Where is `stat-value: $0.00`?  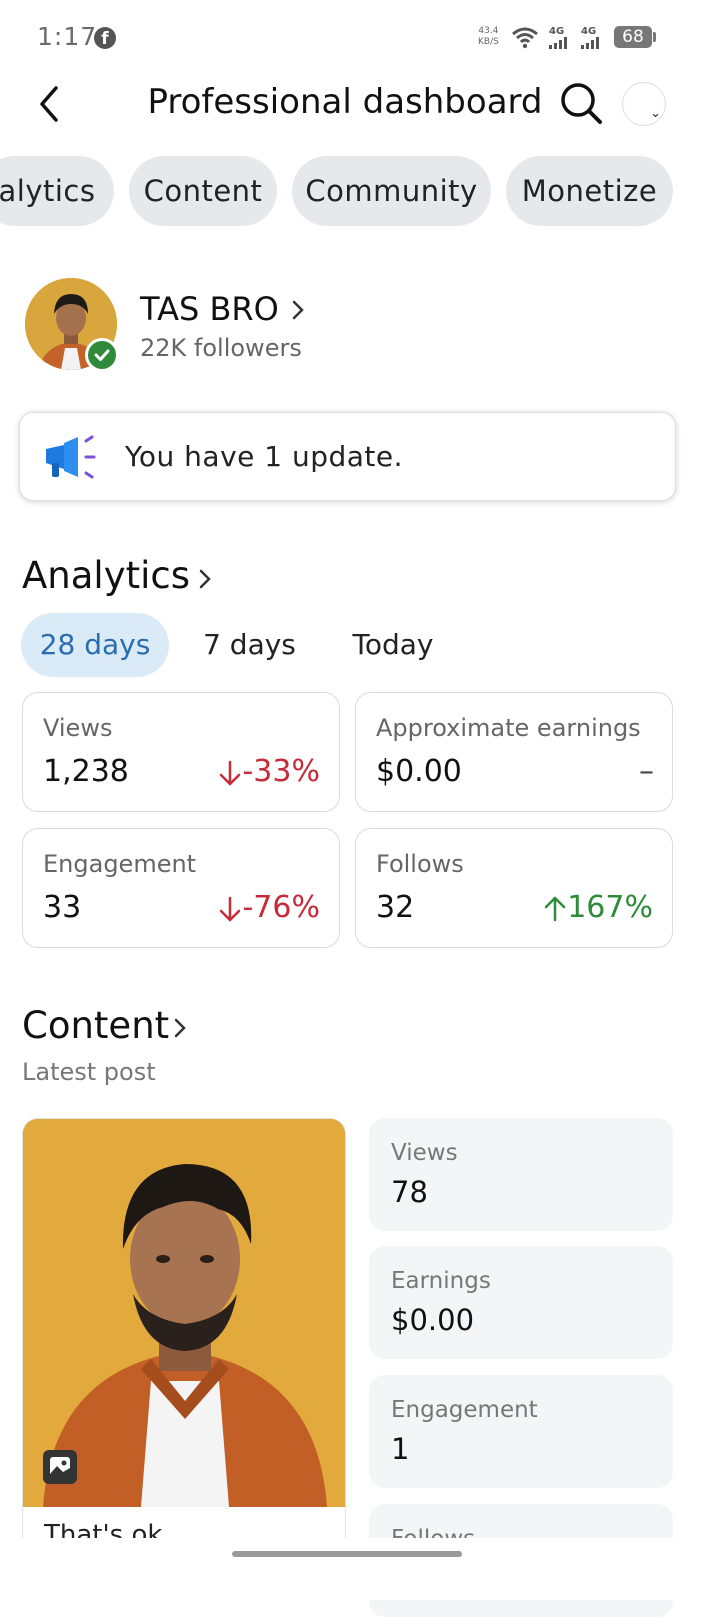
stat-value: $0.00 is located at coordinates (419, 771).